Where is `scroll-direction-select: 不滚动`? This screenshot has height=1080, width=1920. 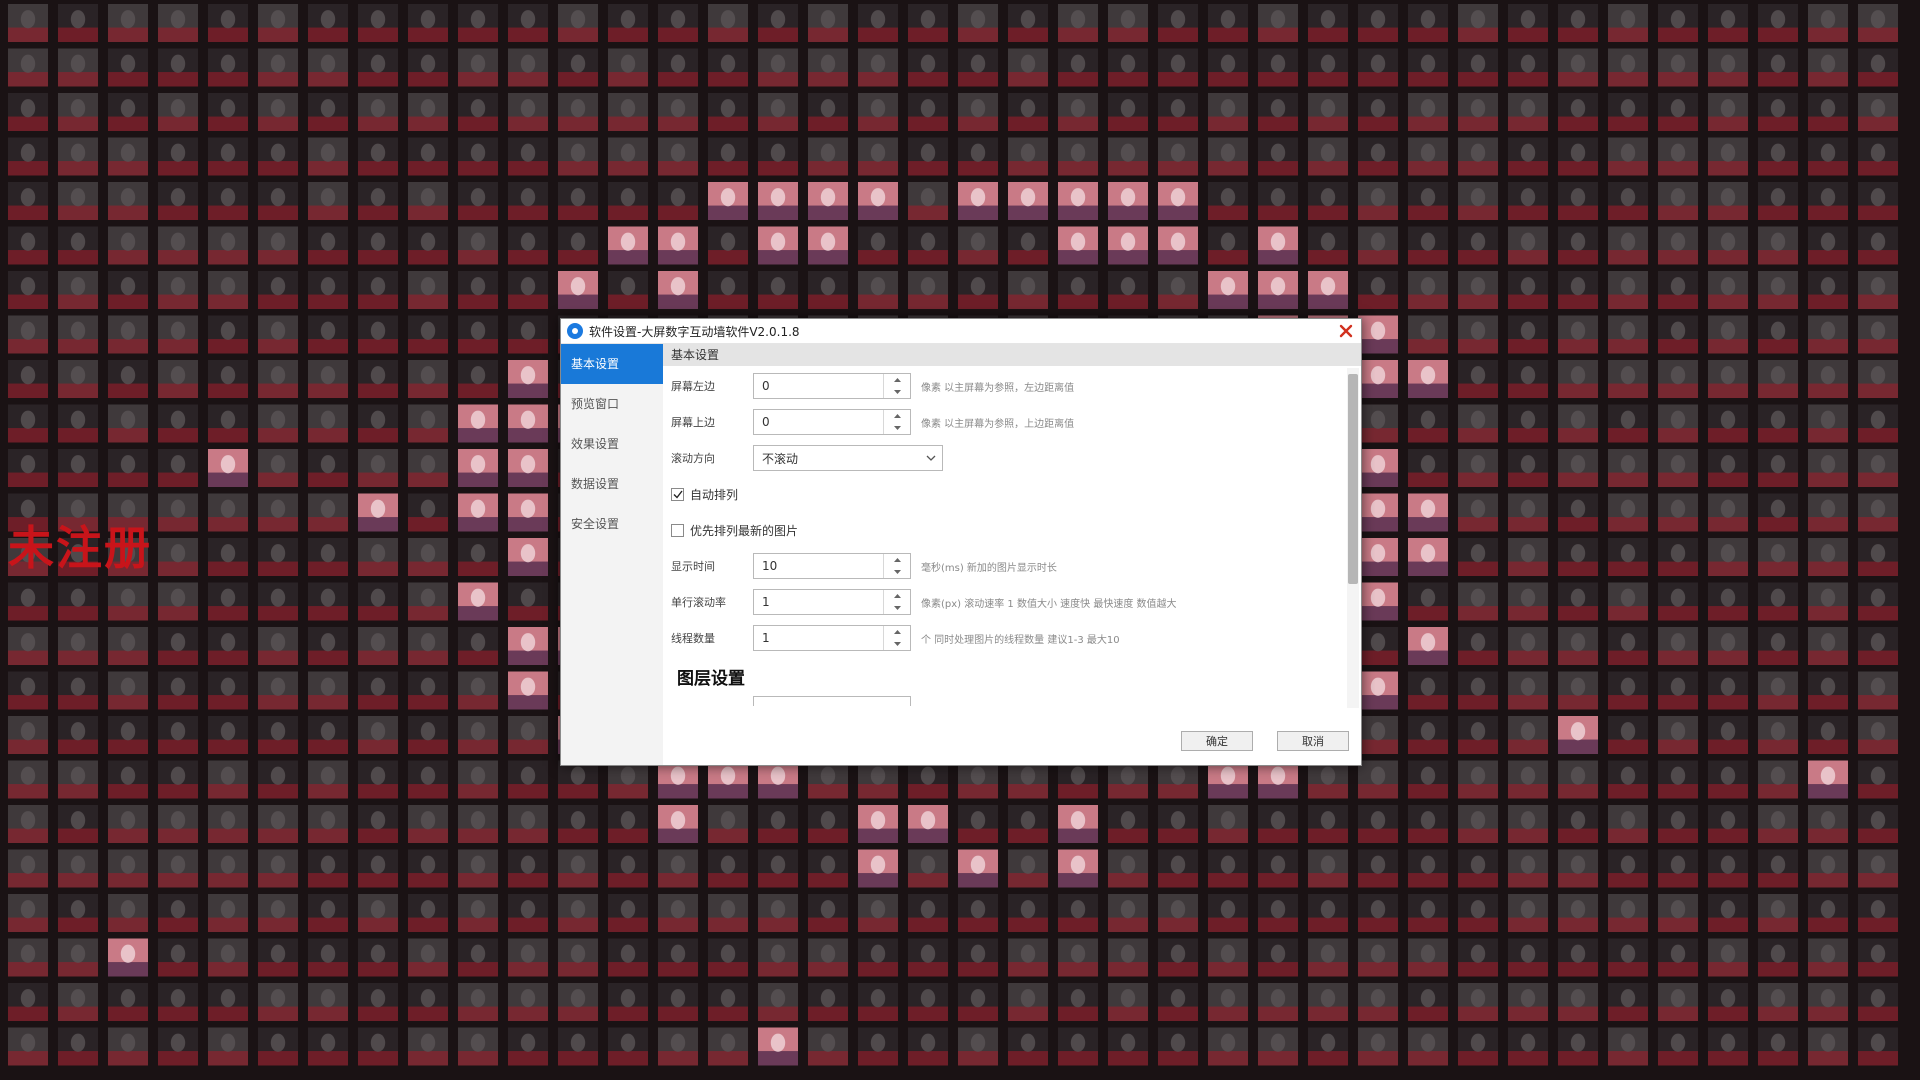 scroll-direction-select: 不滚动 is located at coordinates (848, 458).